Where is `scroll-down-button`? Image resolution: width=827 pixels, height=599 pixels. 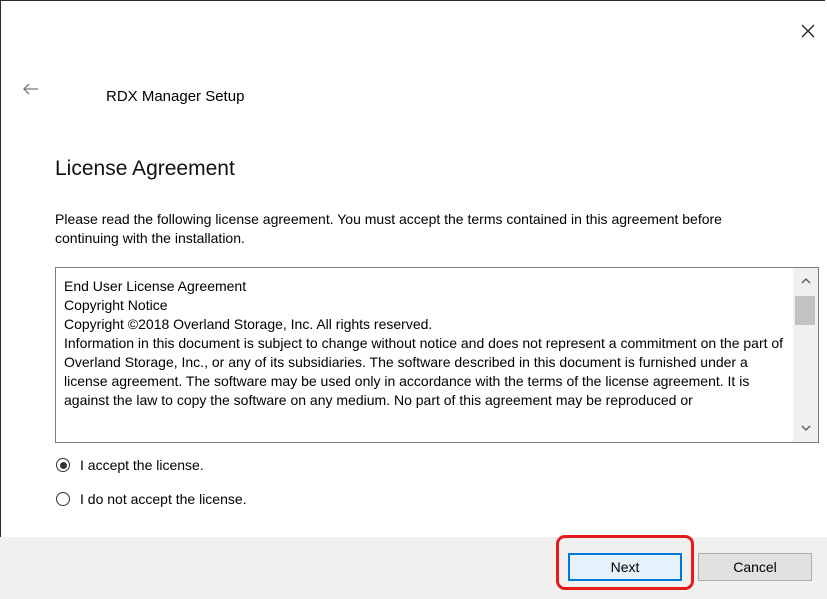
scroll-down-button is located at coordinates (805, 428).